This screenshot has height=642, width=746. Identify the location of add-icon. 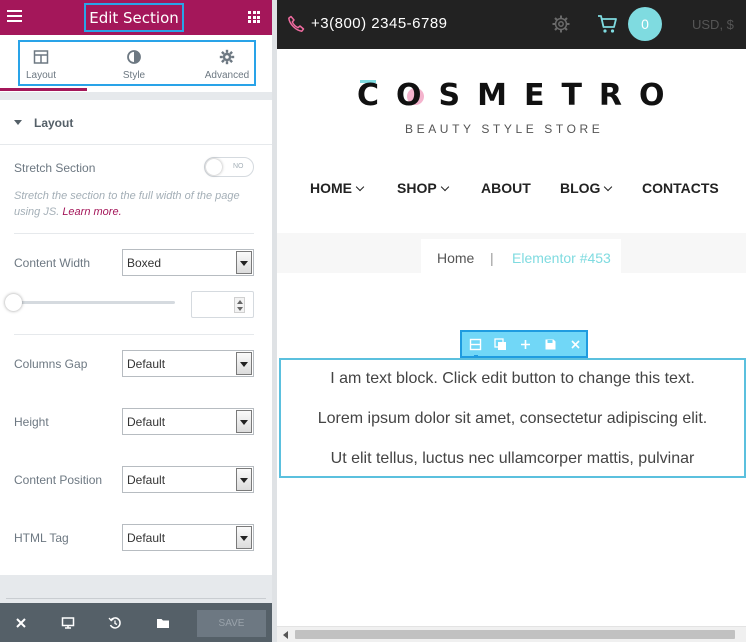
(525, 344).